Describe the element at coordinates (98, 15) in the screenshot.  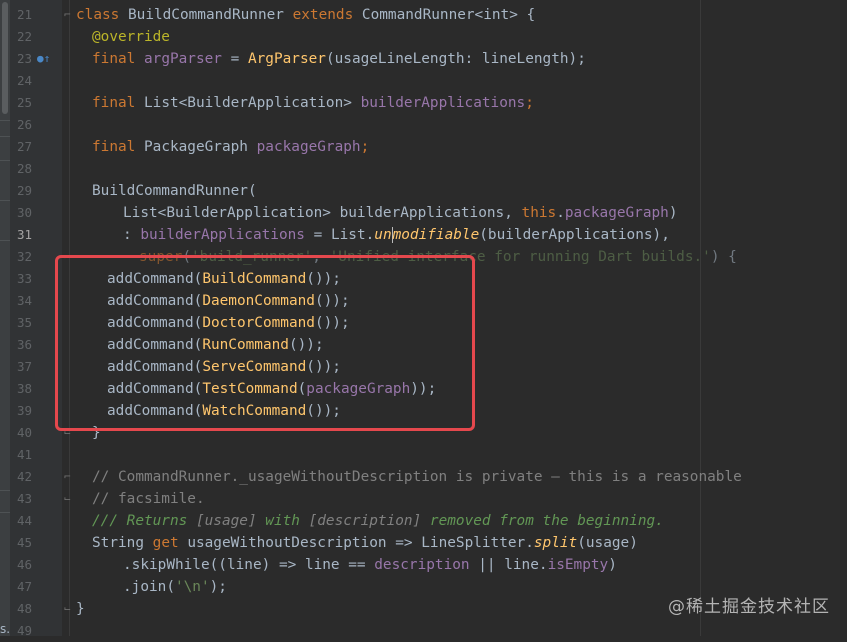
I see `keyword: class` at that location.